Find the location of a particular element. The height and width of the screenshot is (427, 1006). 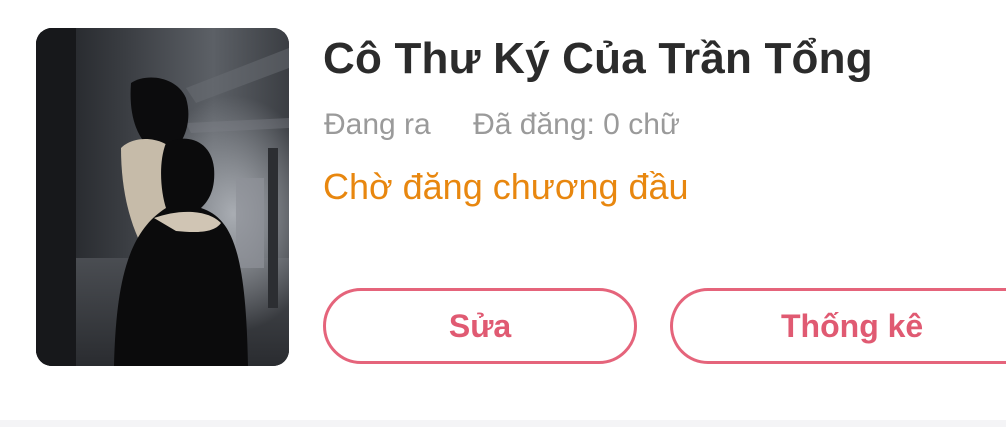

edit-button: Sửa is located at coordinates (480, 326).